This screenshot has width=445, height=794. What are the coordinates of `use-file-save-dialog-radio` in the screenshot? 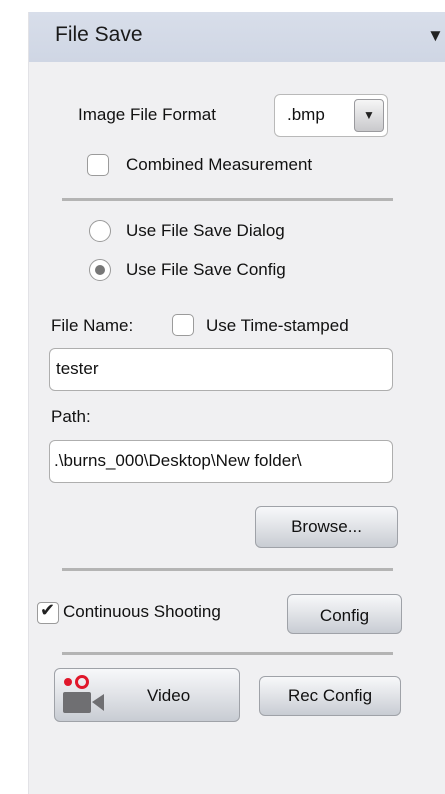 It's located at (100, 231).